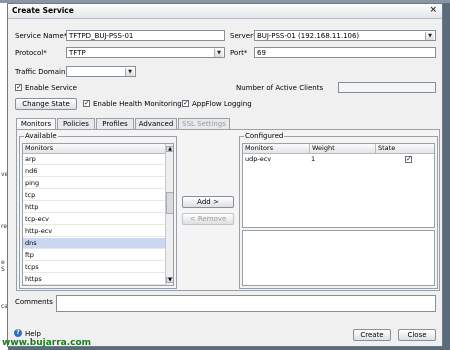  What do you see at coordinates (18, 333) in the screenshot?
I see `help-icon: ?` at bounding box center [18, 333].